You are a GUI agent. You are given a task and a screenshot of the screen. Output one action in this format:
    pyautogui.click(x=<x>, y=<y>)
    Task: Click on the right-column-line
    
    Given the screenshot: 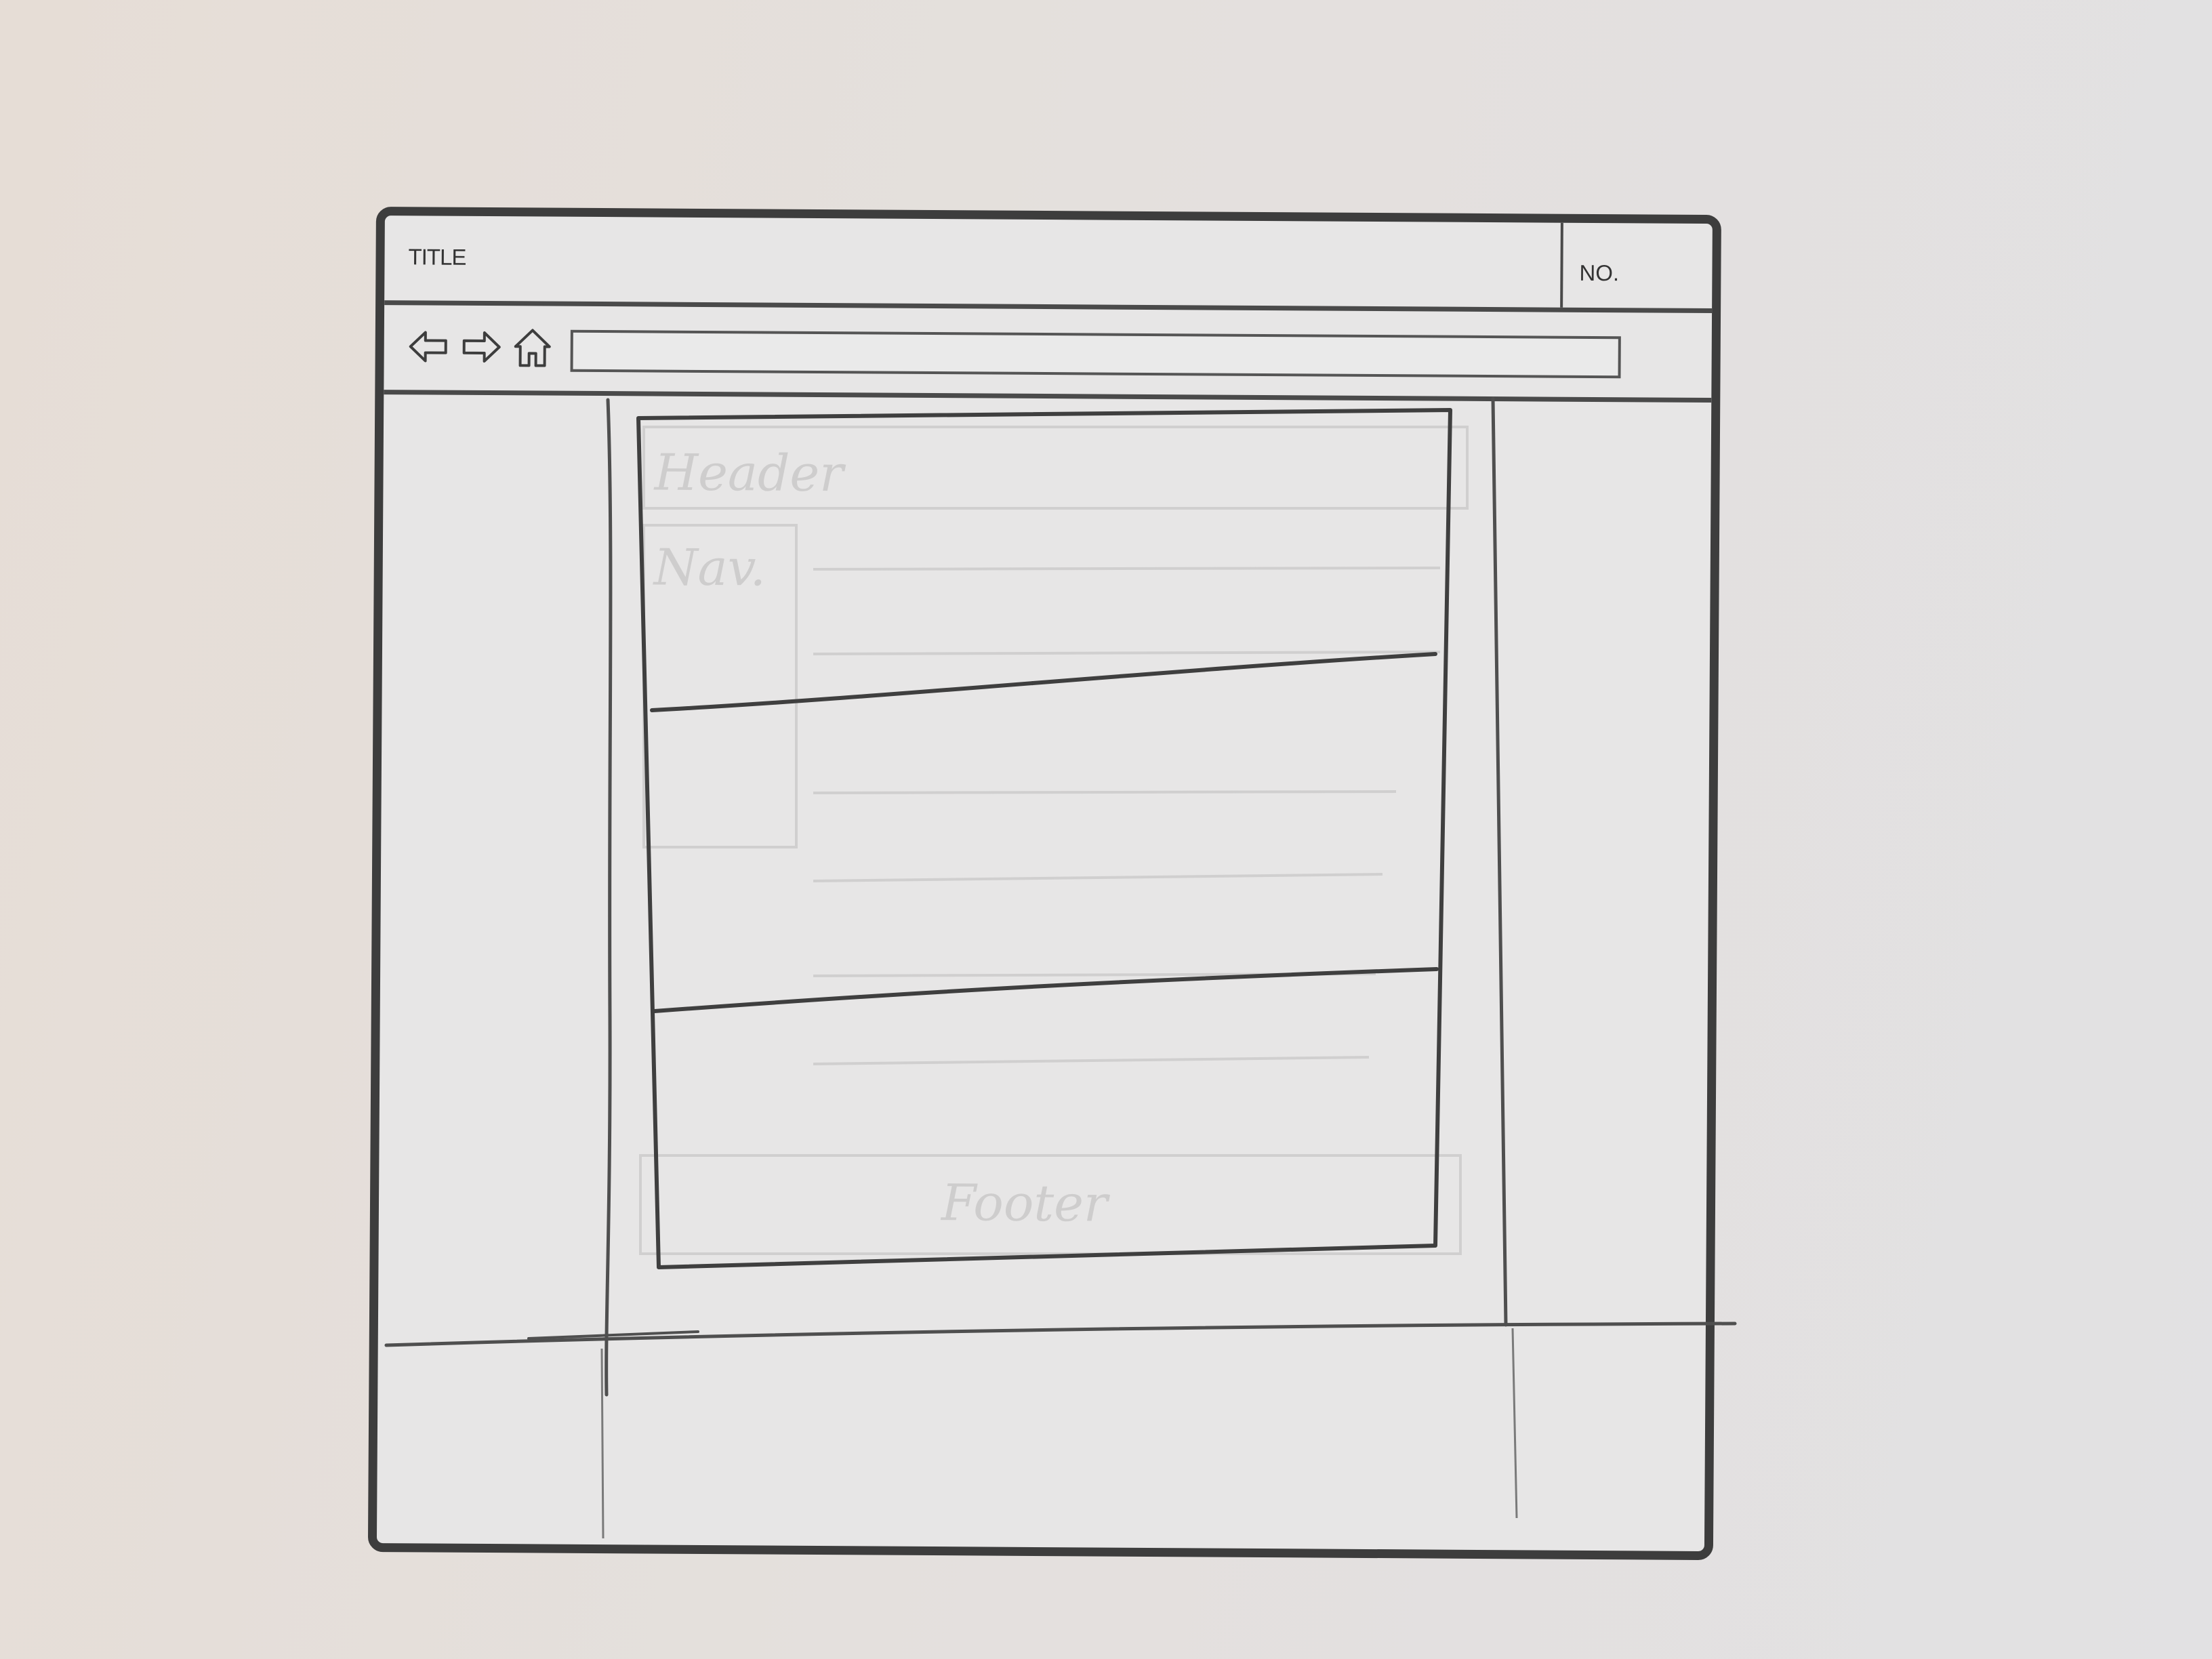 What is the action you would take?
    pyautogui.click(x=1500, y=862)
    